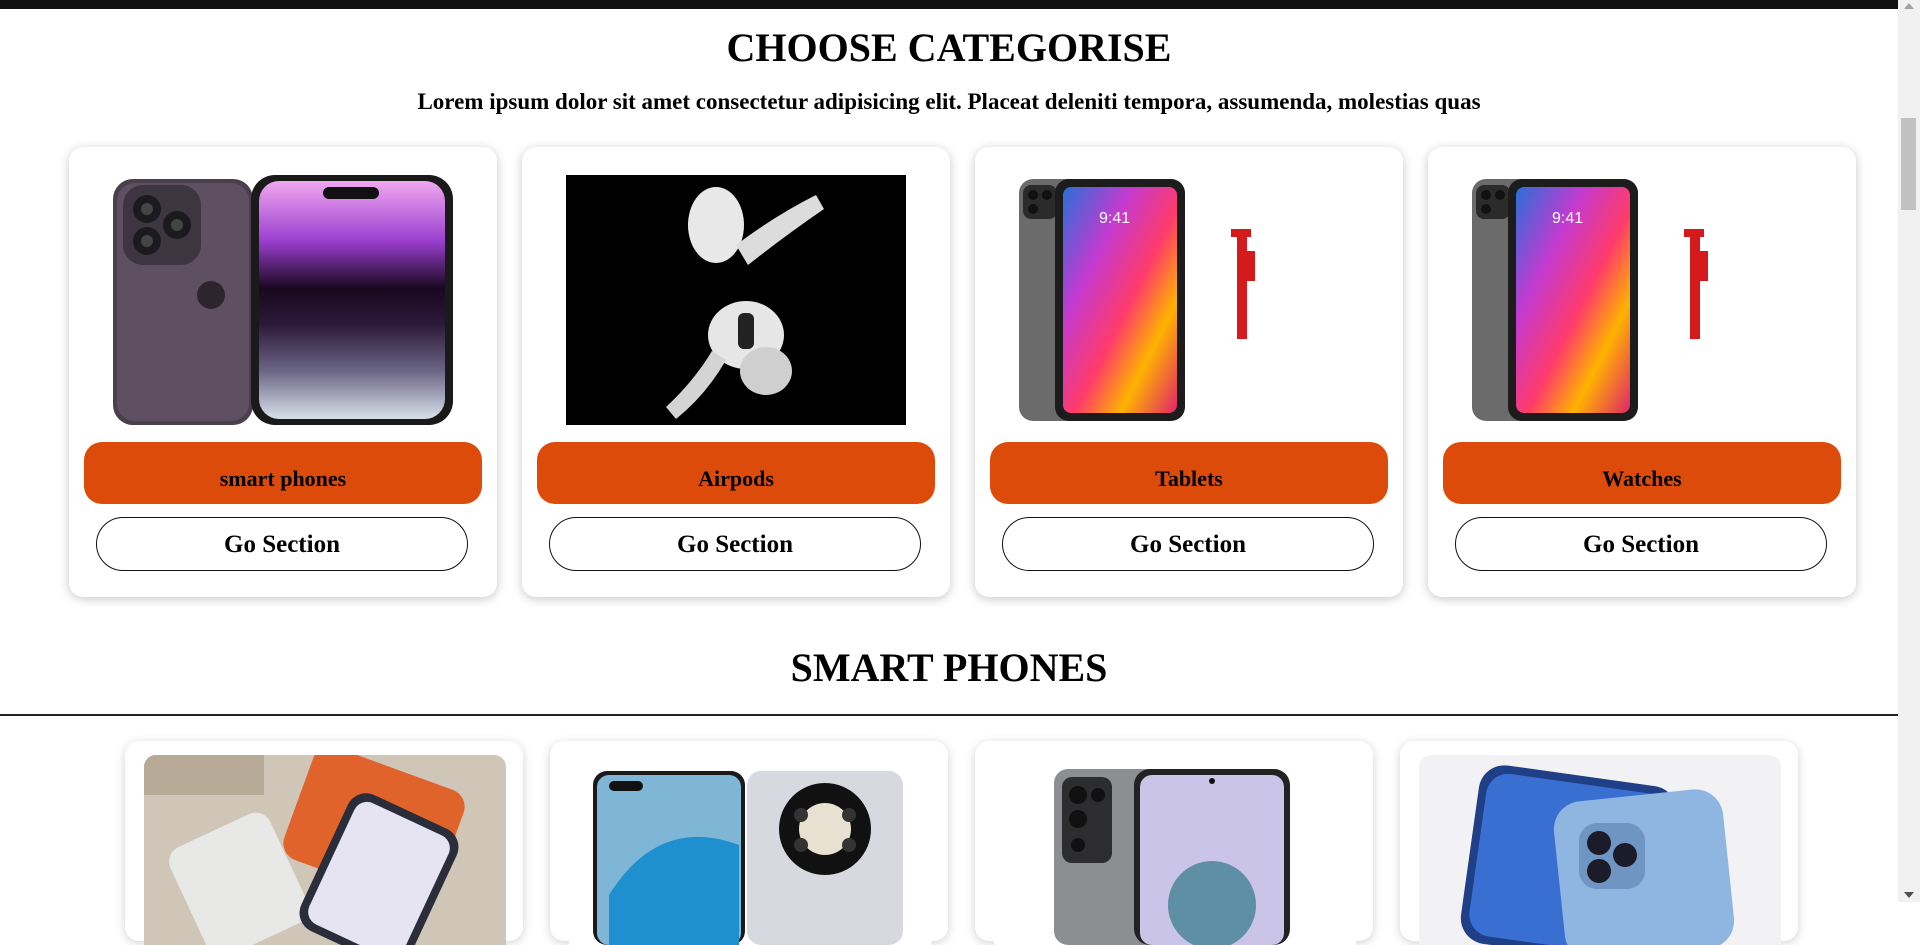 The width and height of the screenshot is (1920, 945). I want to click on scrollbar-thumb, so click(1908, 164).